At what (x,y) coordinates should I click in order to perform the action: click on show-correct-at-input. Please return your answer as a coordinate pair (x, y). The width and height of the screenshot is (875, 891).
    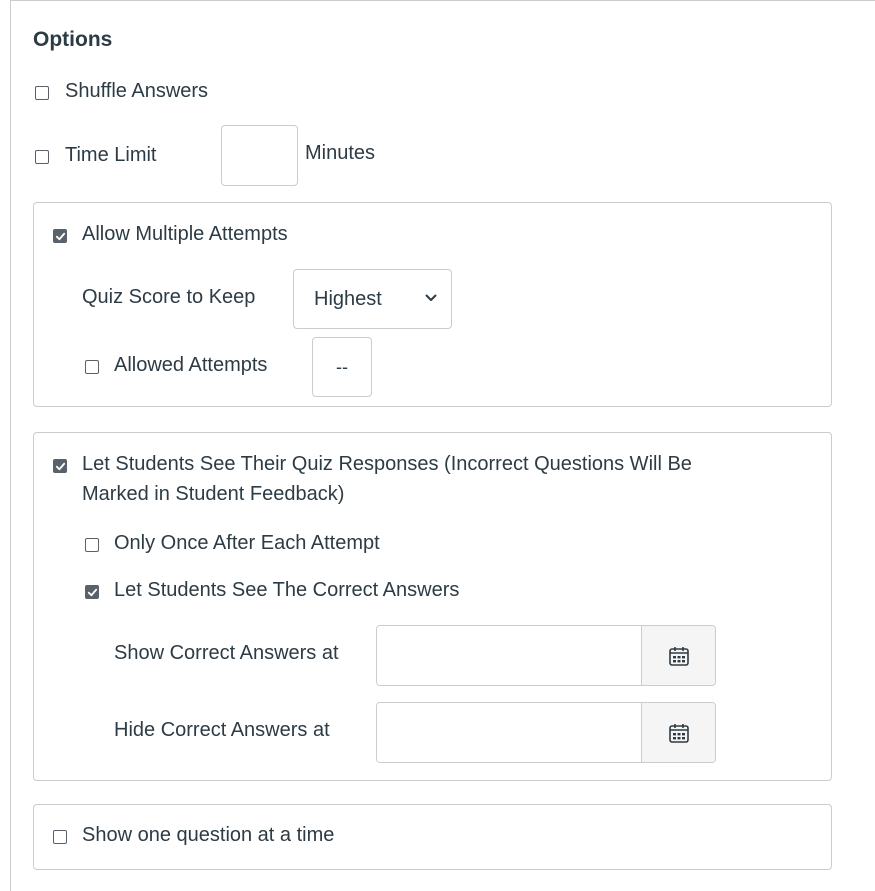
    Looking at the image, I should click on (509, 655).